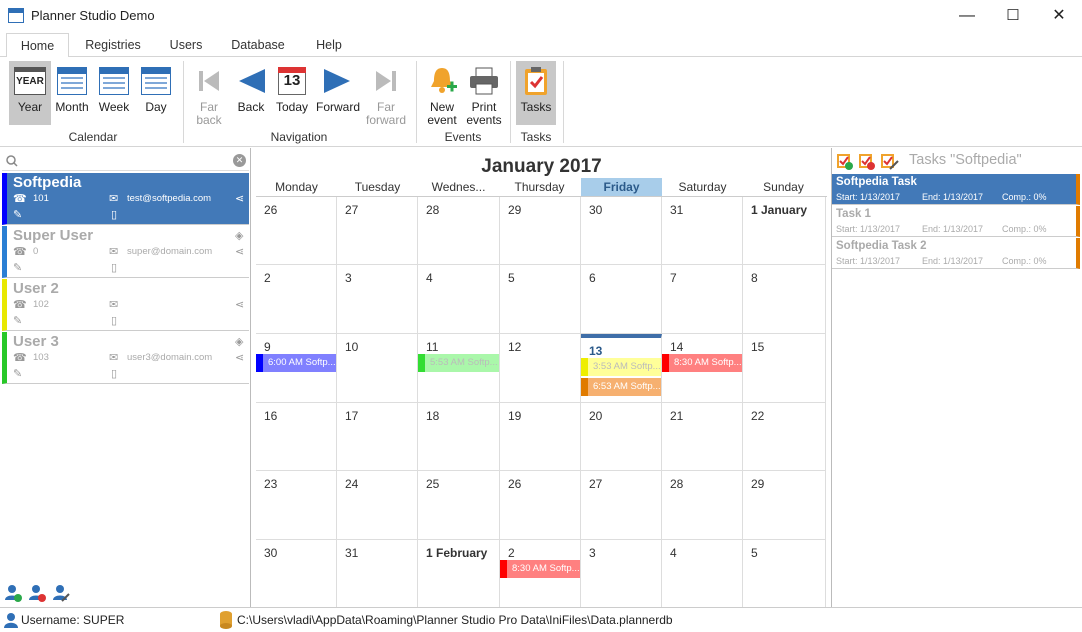  What do you see at coordinates (621, 299) in the screenshot?
I see `day-cell: 6` at bounding box center [621, 299].